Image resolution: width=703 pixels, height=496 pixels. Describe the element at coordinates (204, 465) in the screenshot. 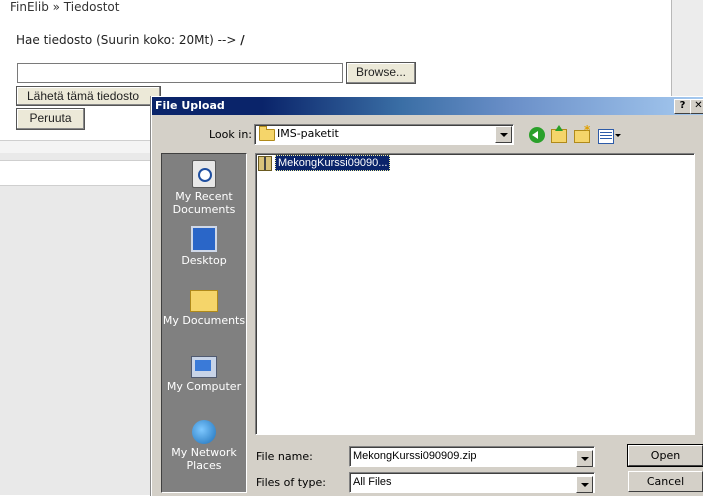

I see `place-label-line2: Places` at that location.